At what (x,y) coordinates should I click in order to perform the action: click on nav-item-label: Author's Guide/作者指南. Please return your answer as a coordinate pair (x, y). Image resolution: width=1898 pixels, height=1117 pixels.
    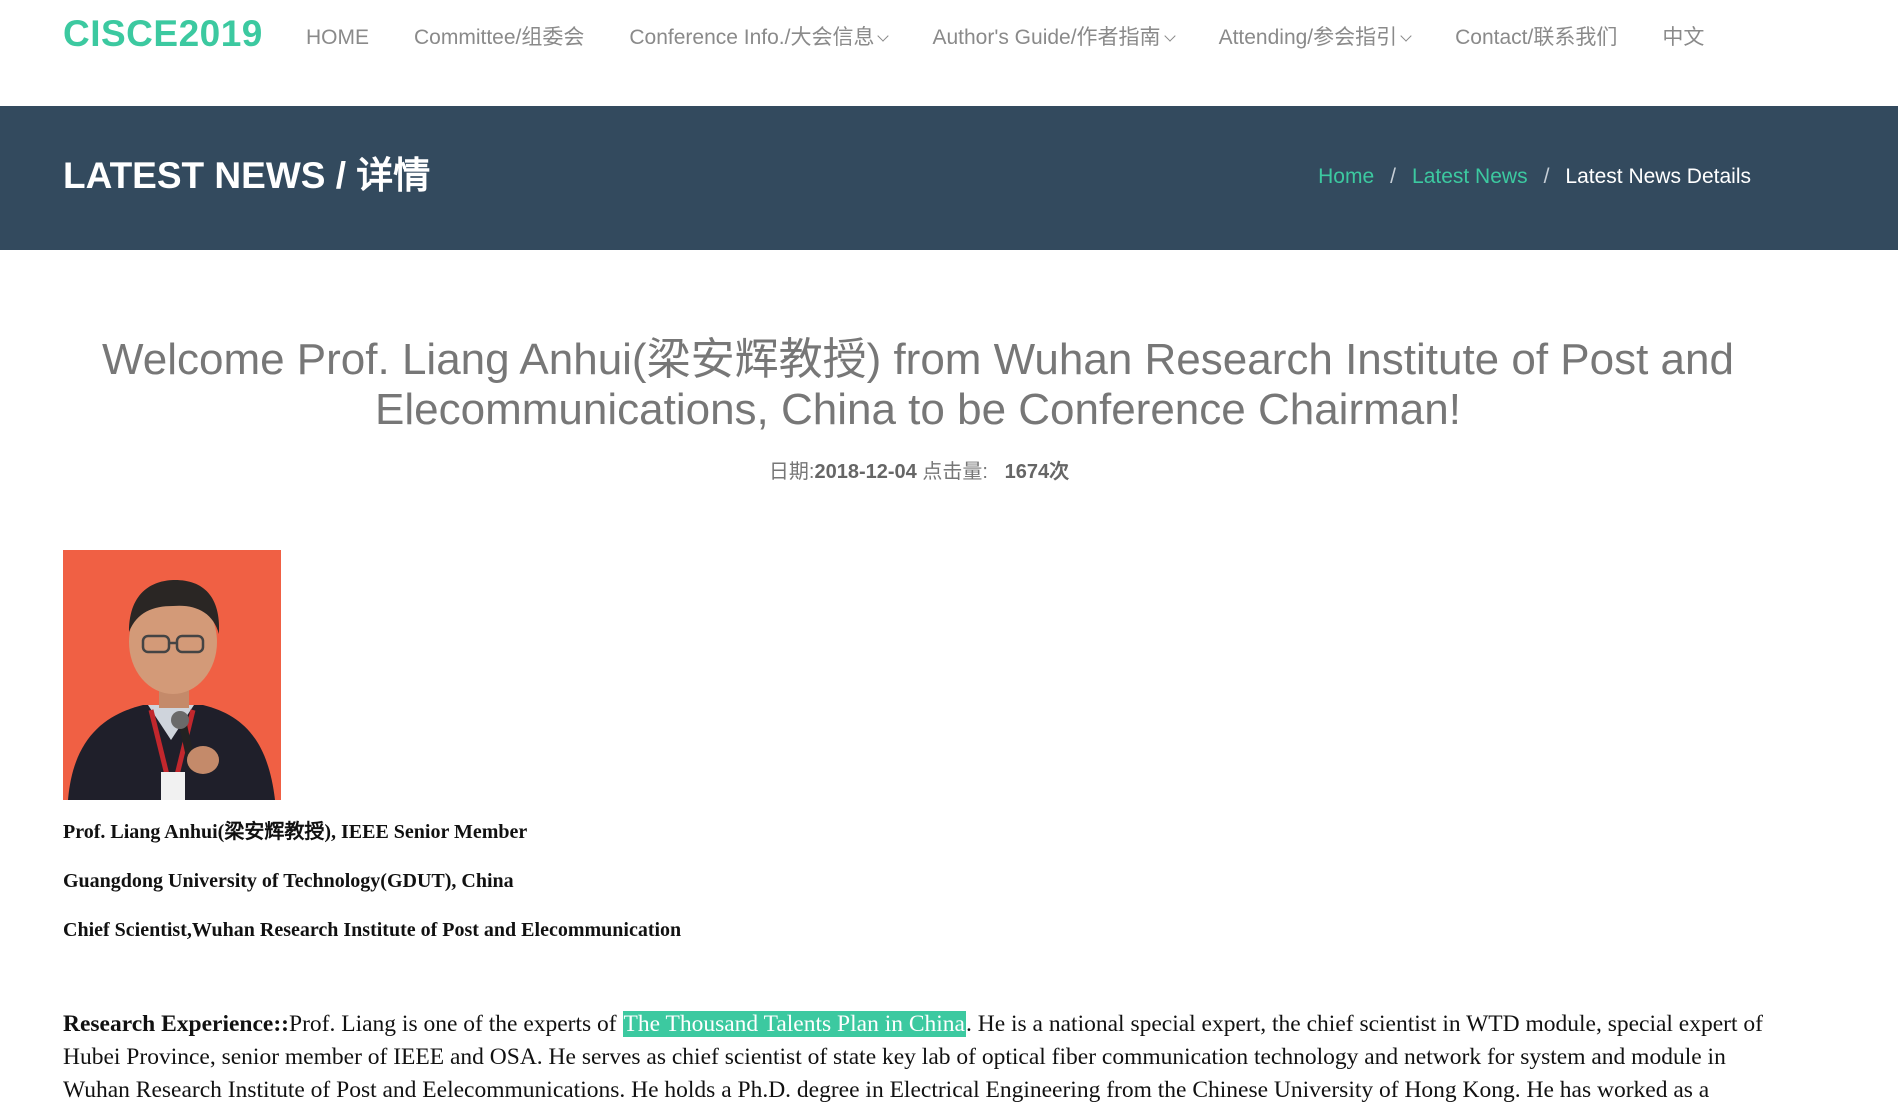
    Looking at the image, I should click on (1046, 37).